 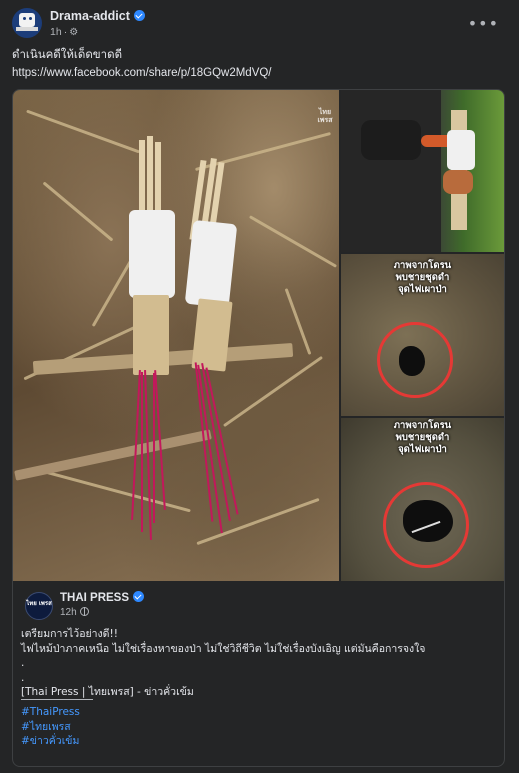 I want to click on divider, so click(x=57, y=699).